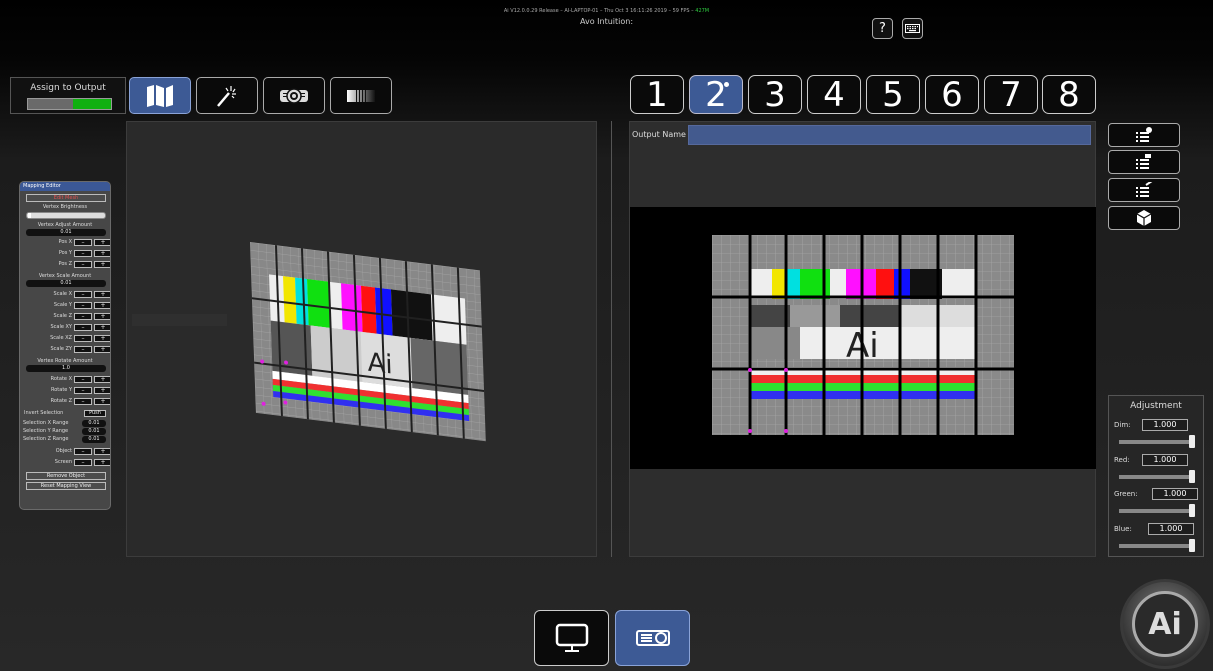  Describe the element at coordinates (83, 379) in the screenshot. I see `rotate-x-minus-button: –` at that location.